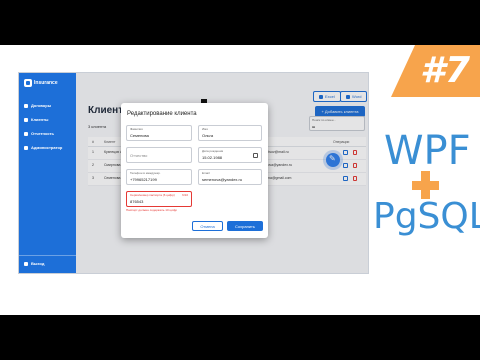 The width and height of the screenshot is (480, 360). I want to click on birthdate-field: Дата рождения 15.02.1988, so click(230, 155).